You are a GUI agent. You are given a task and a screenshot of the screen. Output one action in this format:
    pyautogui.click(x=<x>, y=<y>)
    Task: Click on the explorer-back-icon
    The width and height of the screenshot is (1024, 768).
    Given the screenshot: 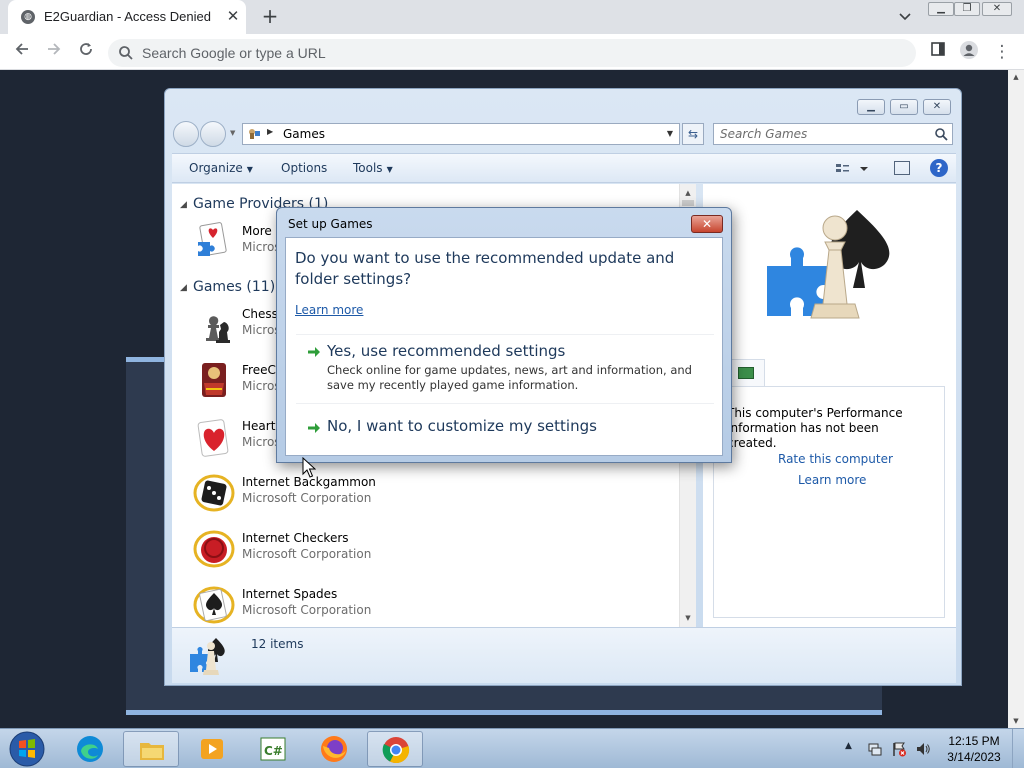 What is the action you would take?
    pyautogui.click(x=186, y=134)
    